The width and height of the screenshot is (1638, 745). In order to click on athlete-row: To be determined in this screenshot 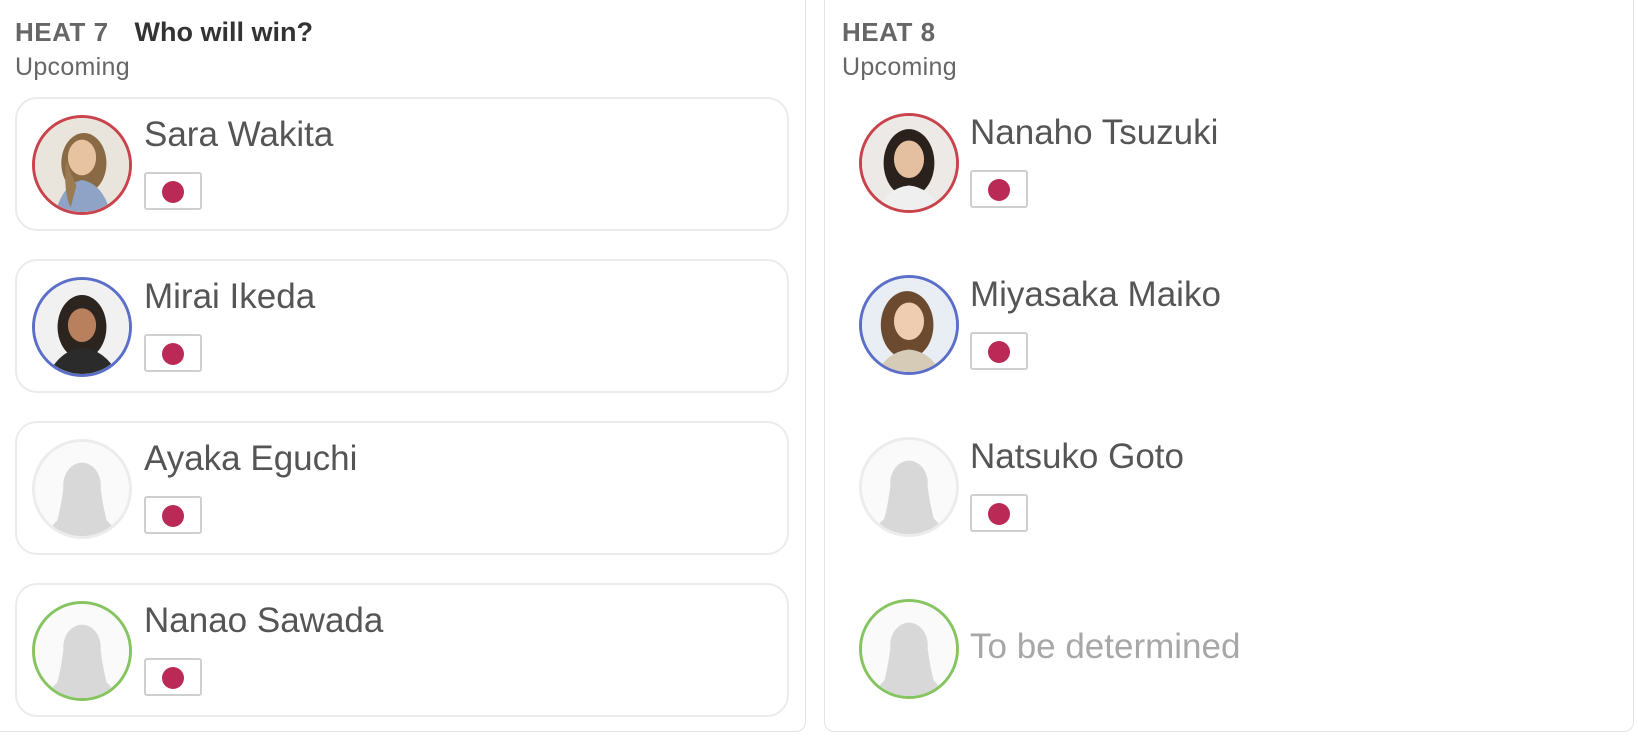, I will do `click(1229, 650)`.